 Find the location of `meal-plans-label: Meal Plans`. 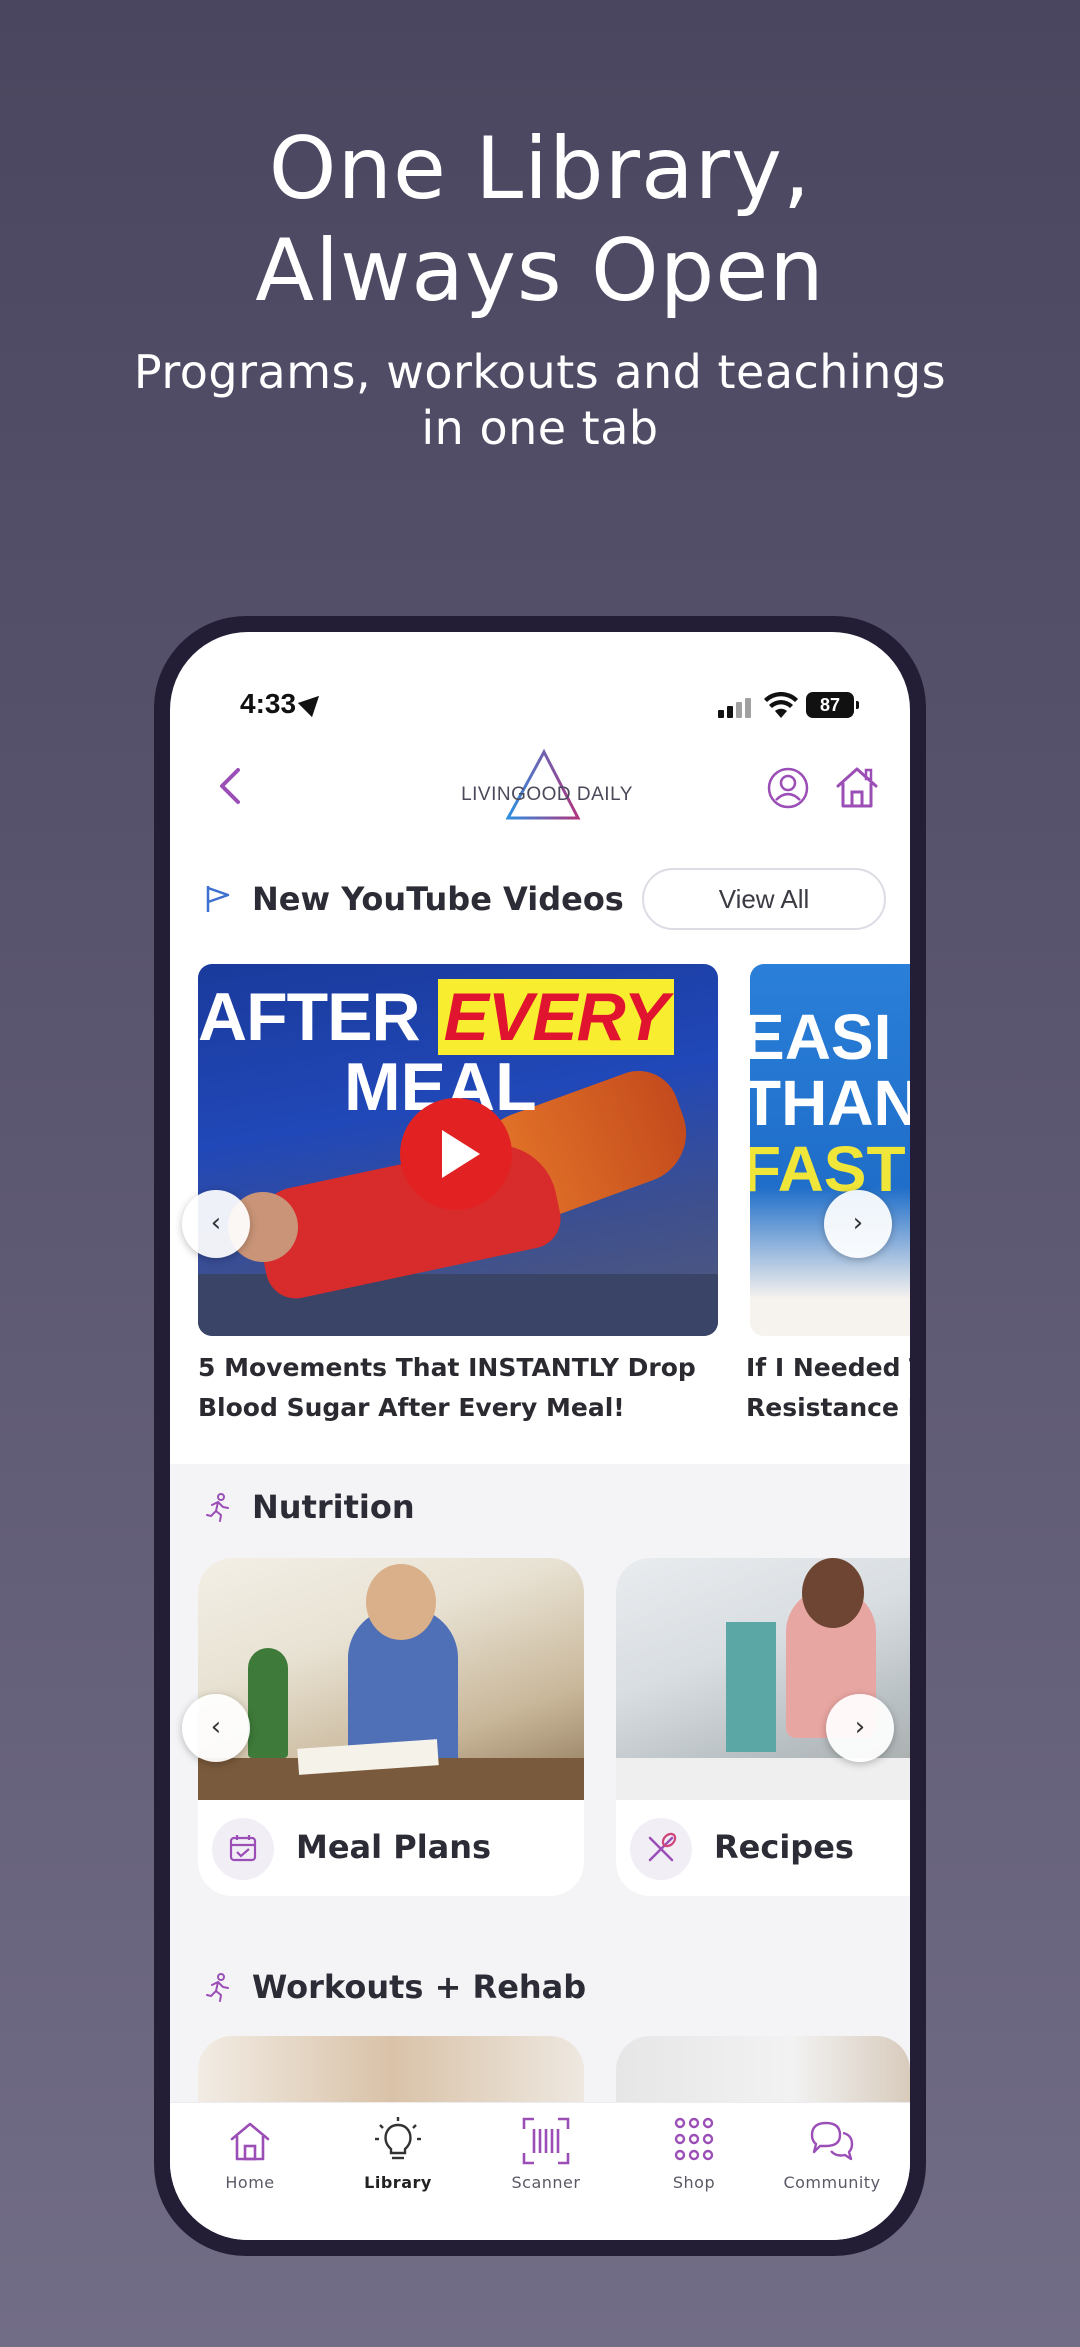

meal-plans-label: Meal Plans is located at coordinates (394, 1847).